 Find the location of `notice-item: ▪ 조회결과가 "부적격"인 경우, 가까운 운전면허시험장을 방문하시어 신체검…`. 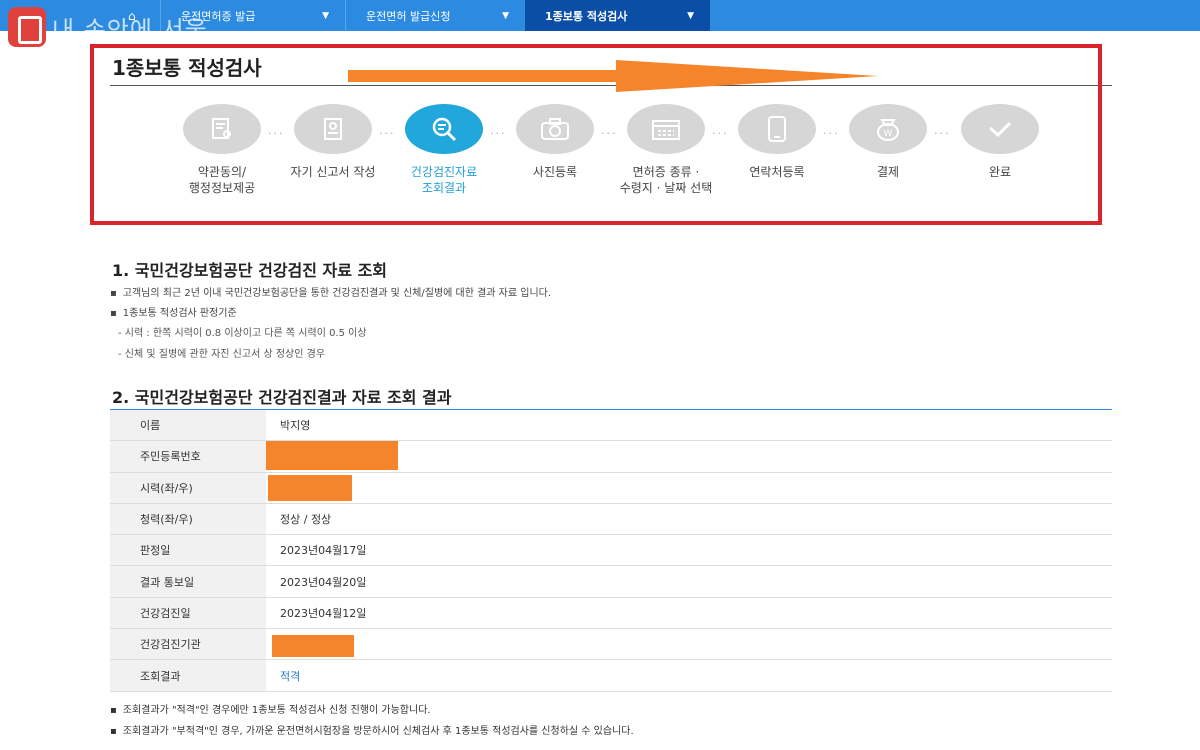

notice-item: ▪ 조회결과가 "부적격"인 경우, 가까운 운전면허시험장을 방문하시어 신체검… is located at coordinates (372, 731).